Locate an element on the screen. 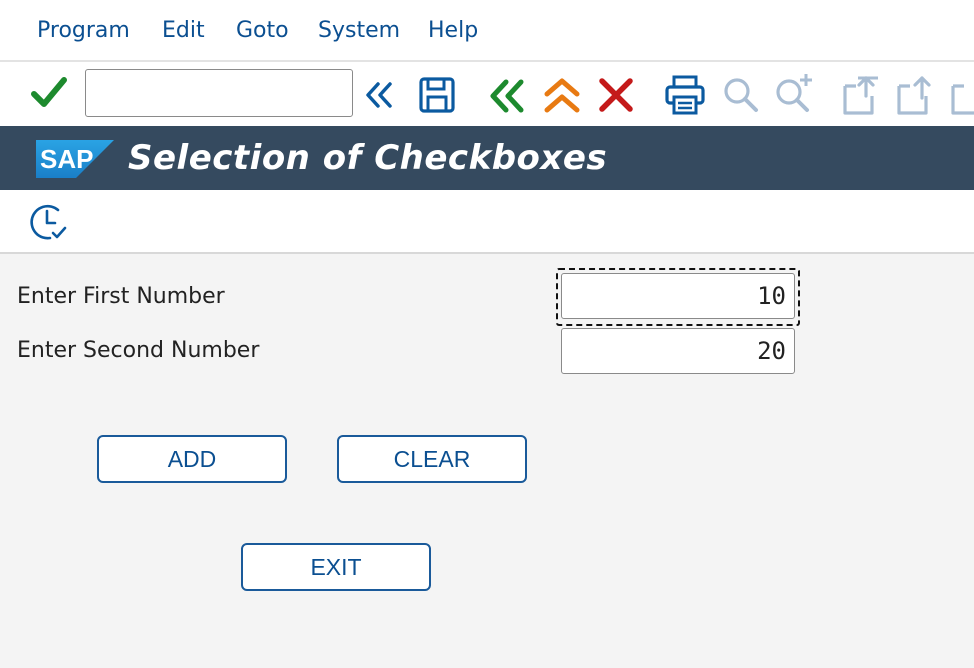 Image resolution: width=974 pixels, height=668 pixels. menu-bar: Program Edit Goto System Help is located at coordinates (487, 31).